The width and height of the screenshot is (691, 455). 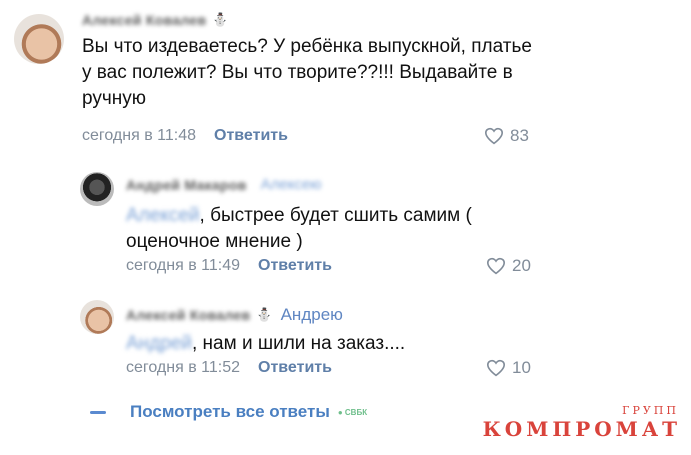 What do you see at coordinates (98, 412) in the screenshot?
I see `collapse-dash-icon` at bounding box center [98, 412].